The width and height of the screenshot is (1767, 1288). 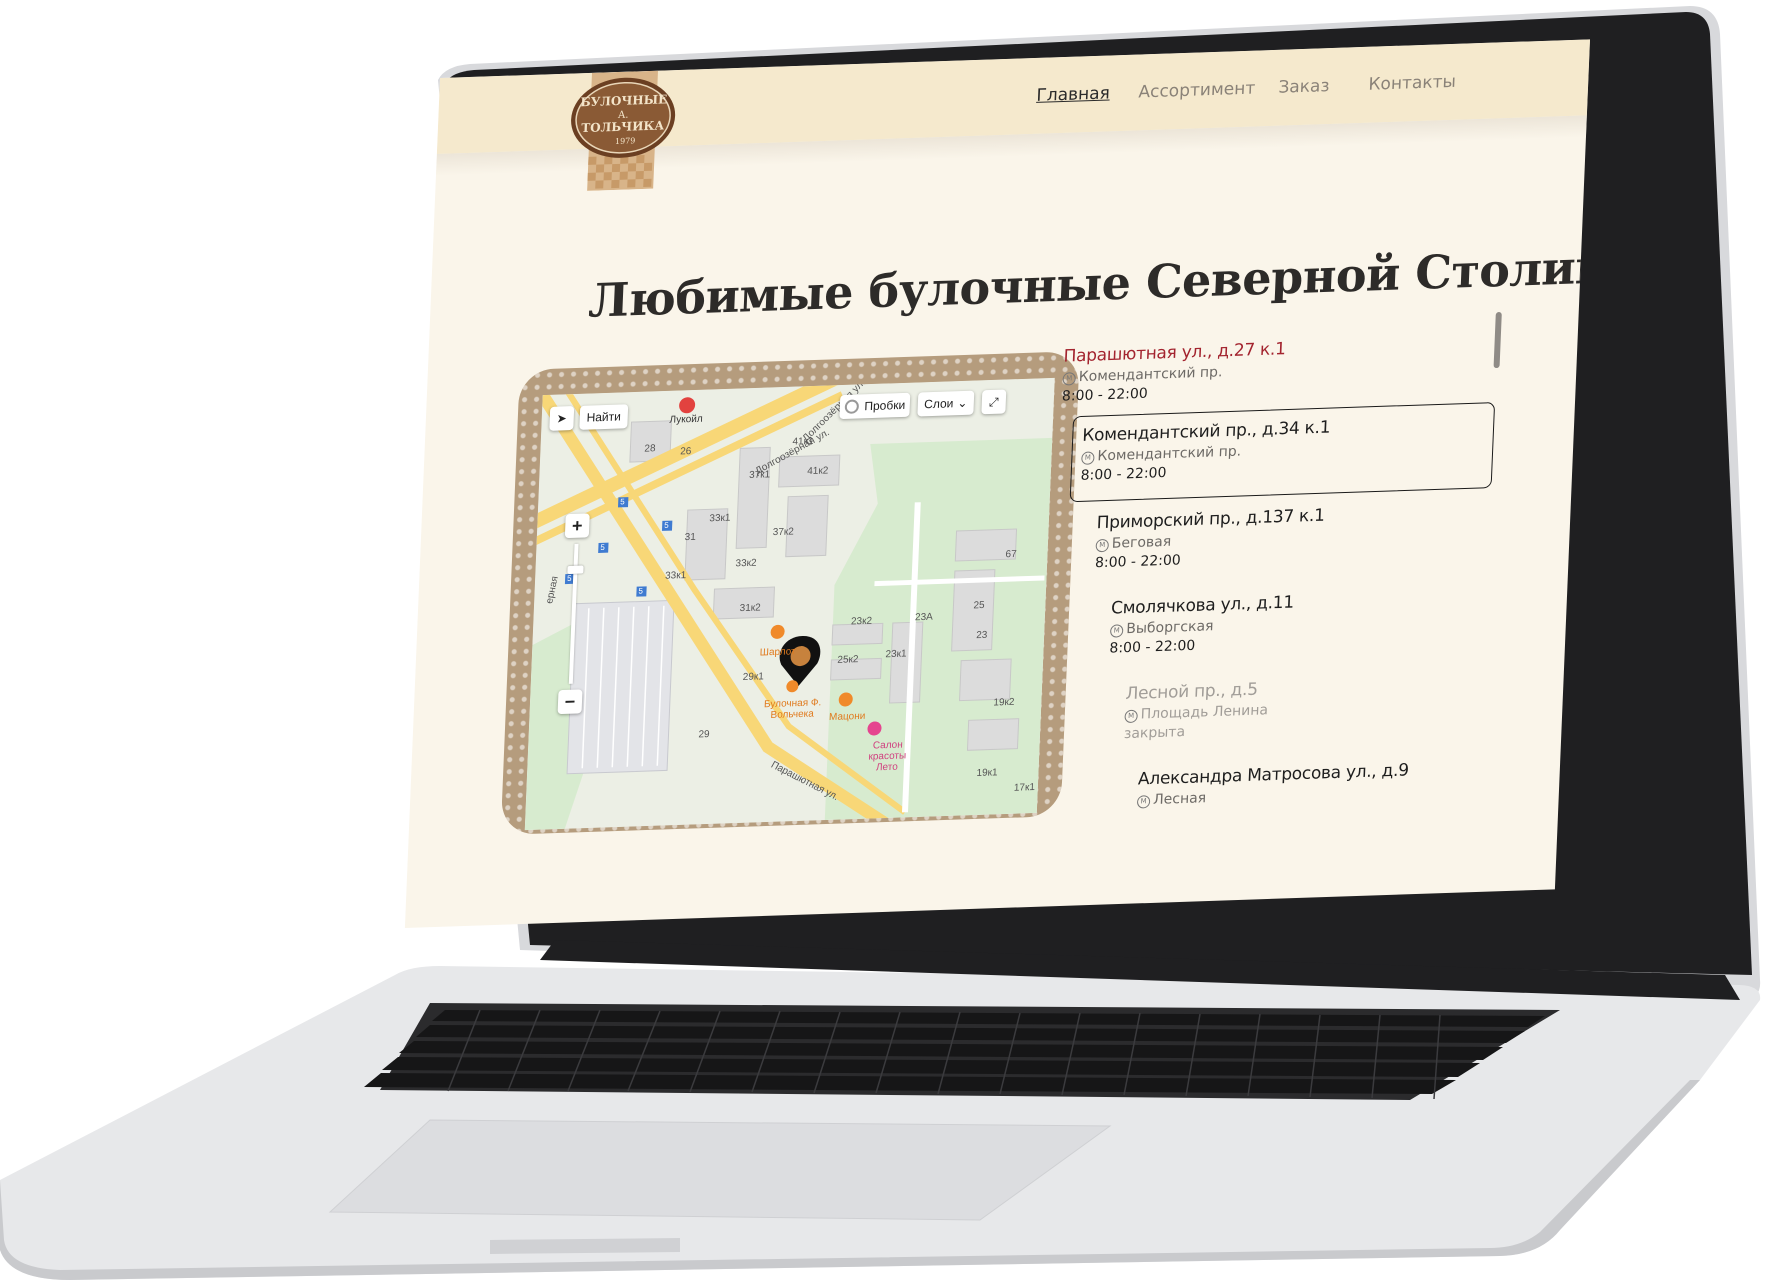 What do you see at coordinates (577, 526) in the screenshot?
I see `zoom-in-button: +` at bounding box center [577, 526].